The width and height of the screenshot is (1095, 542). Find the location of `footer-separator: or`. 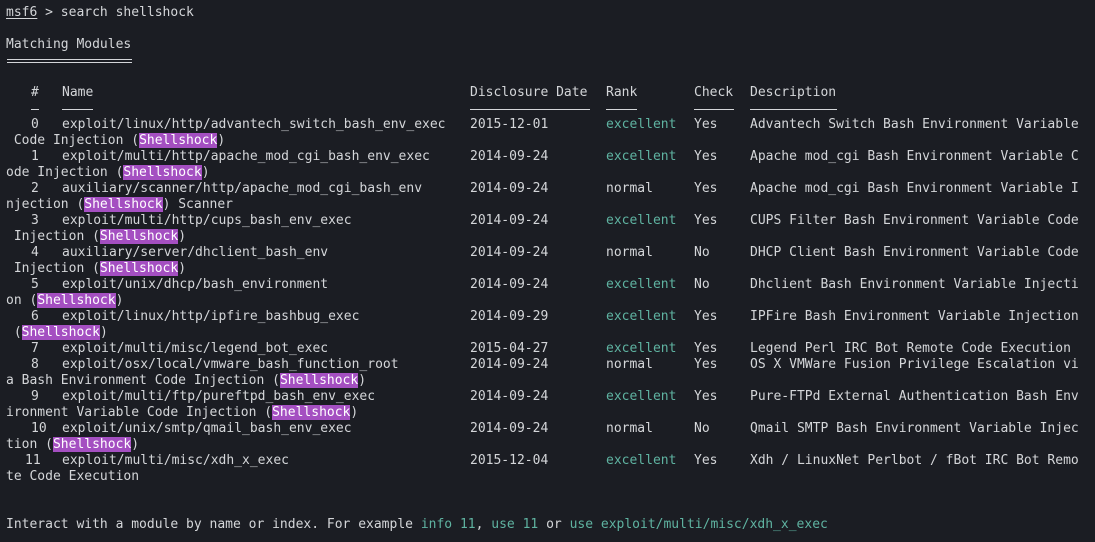

footer-separator: or is located at coordinates (554, 524).